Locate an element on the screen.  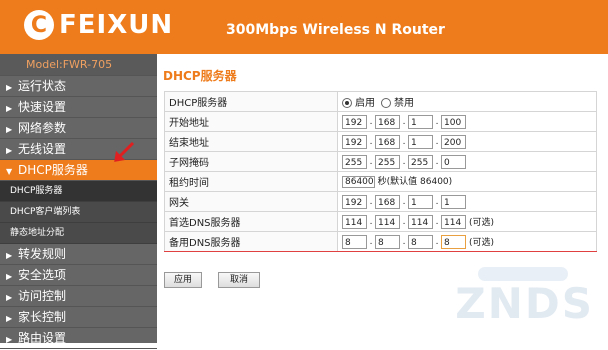
field-label: DHCP服务器 is located at coordinates (251, 101).